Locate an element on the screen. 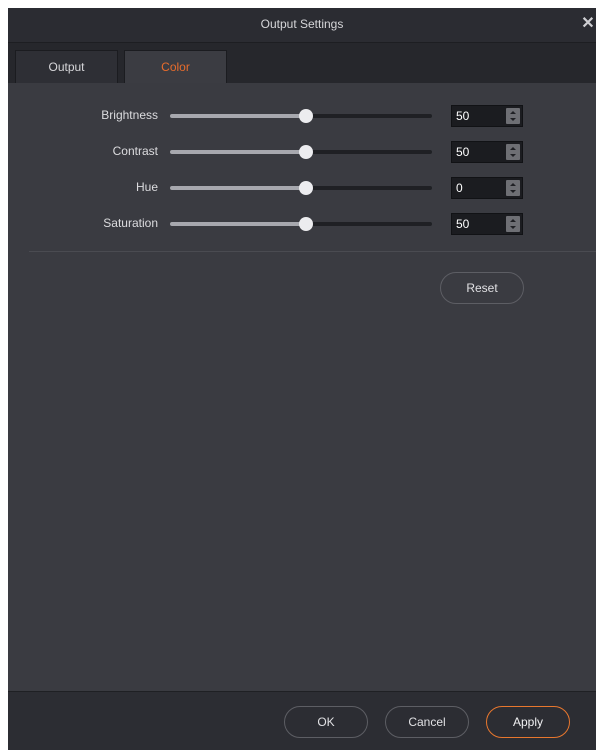  saturation-row: Saturation 50 is located at coordinates (302, 224).